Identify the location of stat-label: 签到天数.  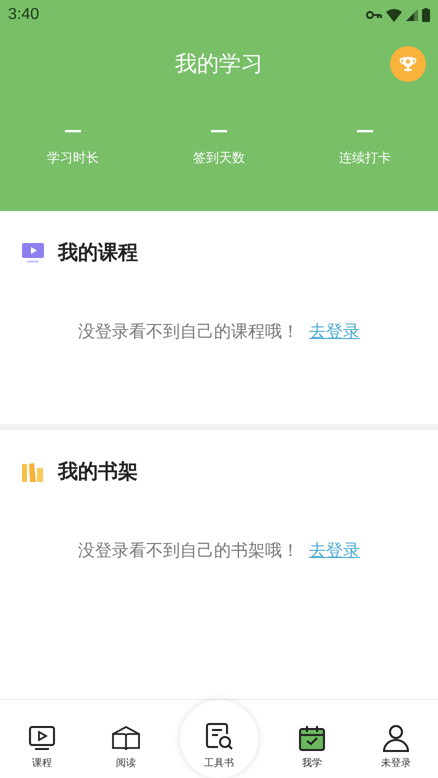
(219, 158).